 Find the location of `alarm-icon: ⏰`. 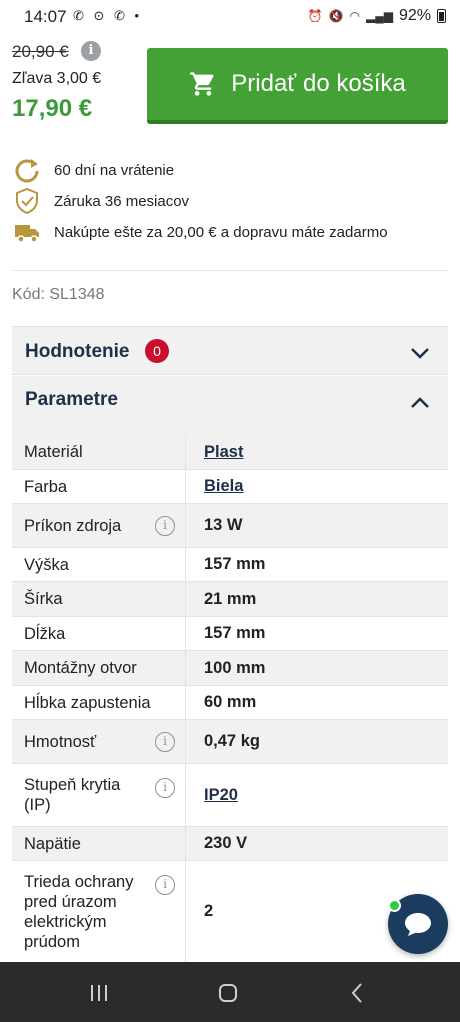

alarm-icon: ⏰ is located at coordinates (315, 16).